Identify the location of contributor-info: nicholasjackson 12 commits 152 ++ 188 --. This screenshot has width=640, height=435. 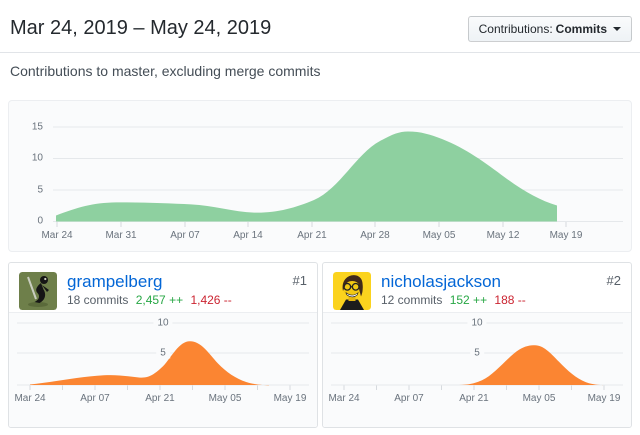
(453, 290).